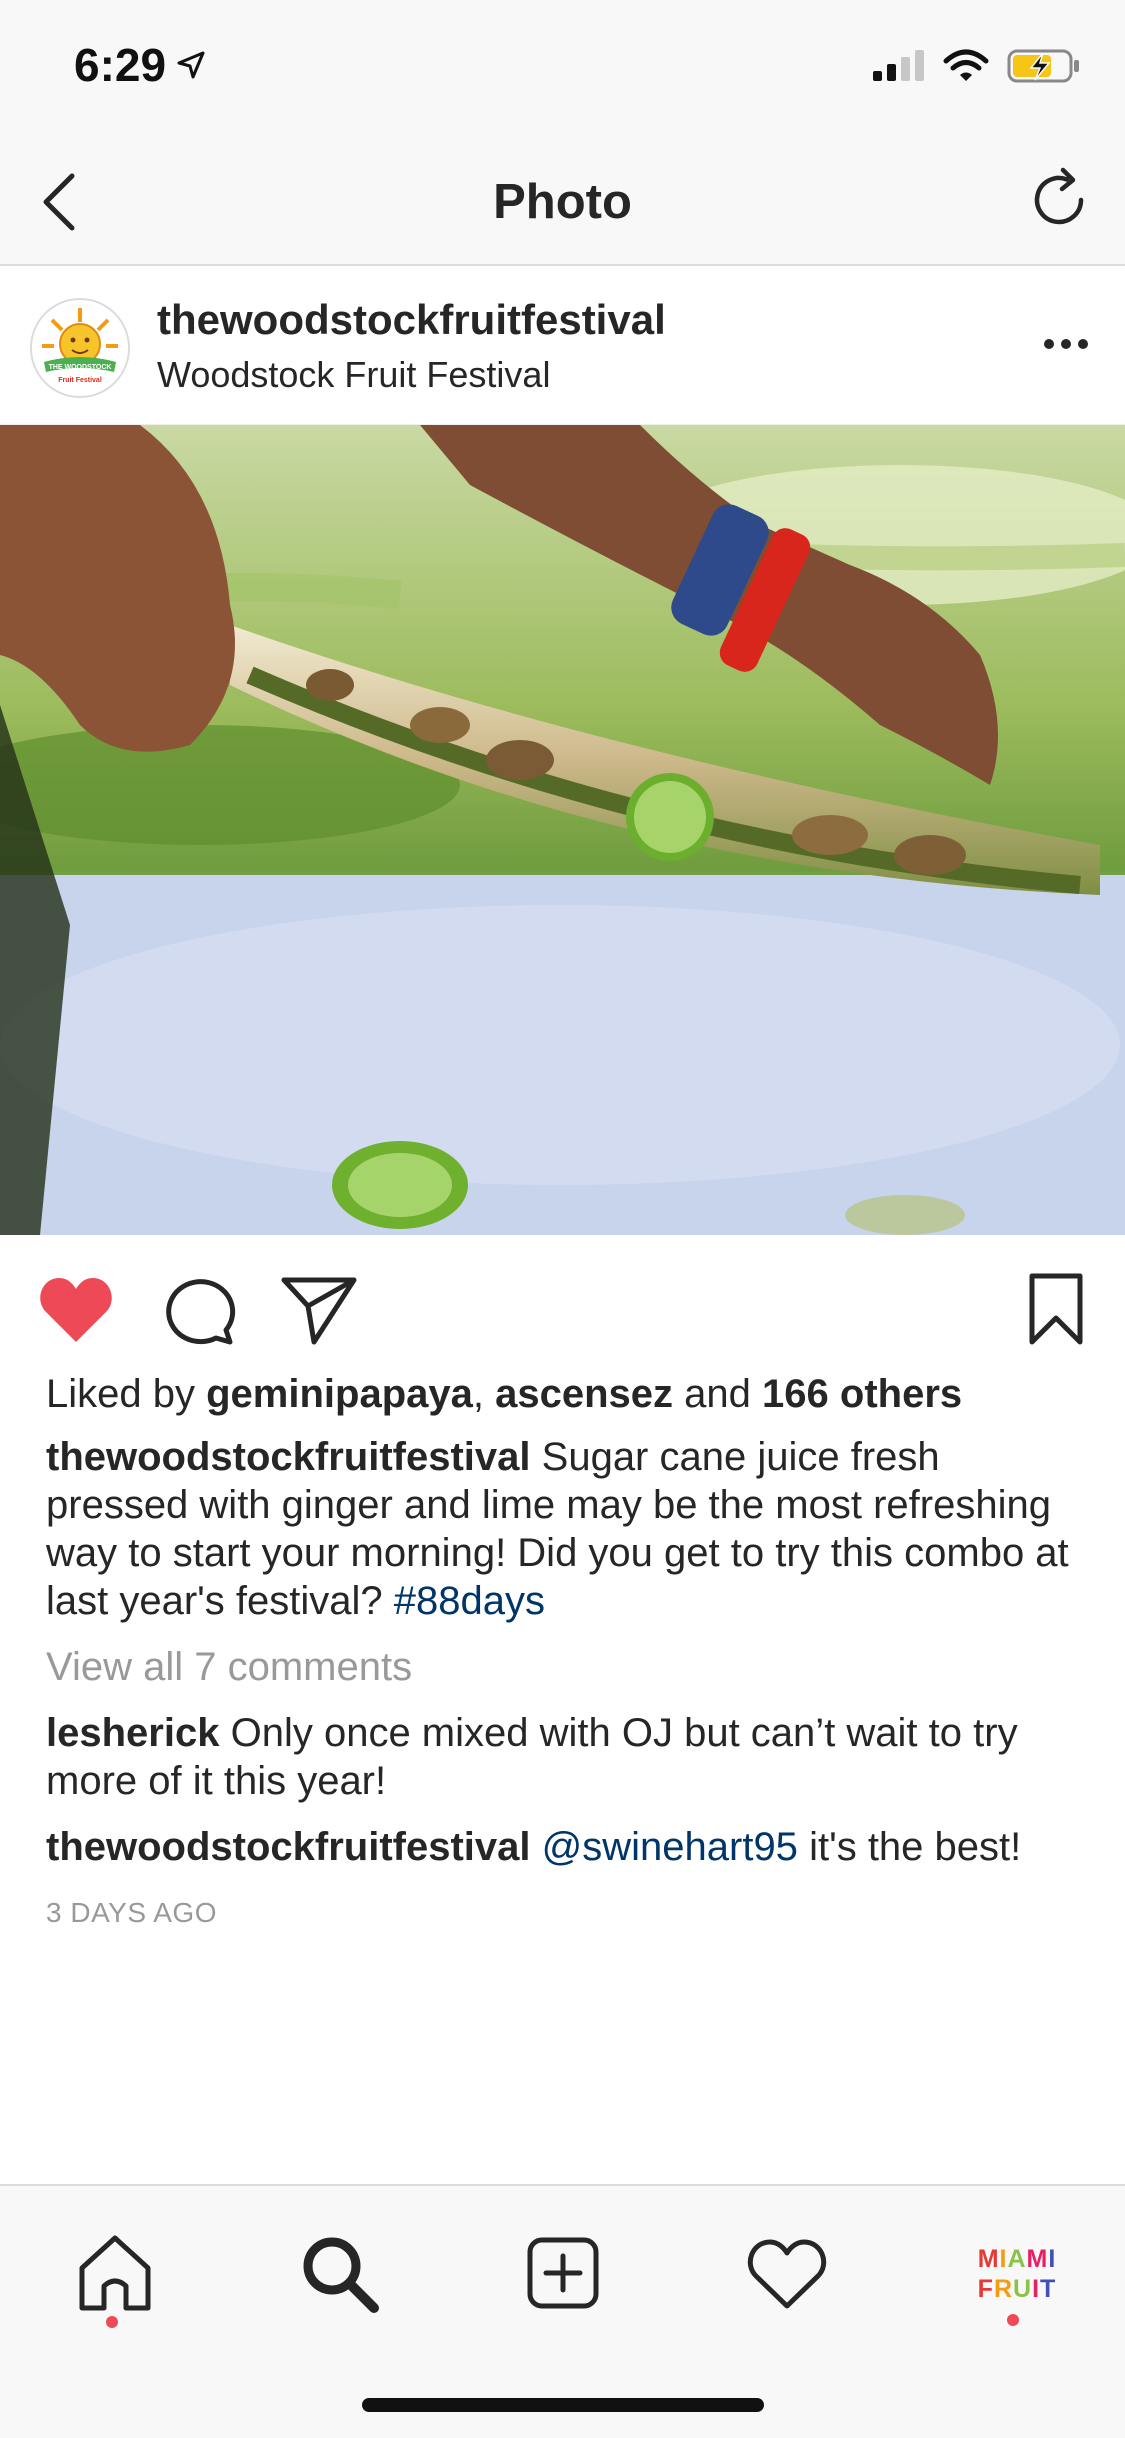 Image resolution: width=1125 pixels, height=2438 pixels. I want to click on svg-text: THE WOODSTOCK, so click(80, 367).